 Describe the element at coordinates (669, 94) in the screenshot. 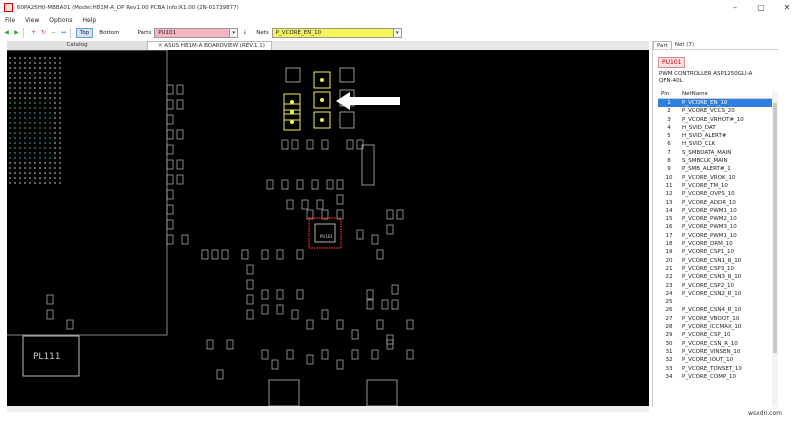

I see `column-header-pin: Pin` at that location.